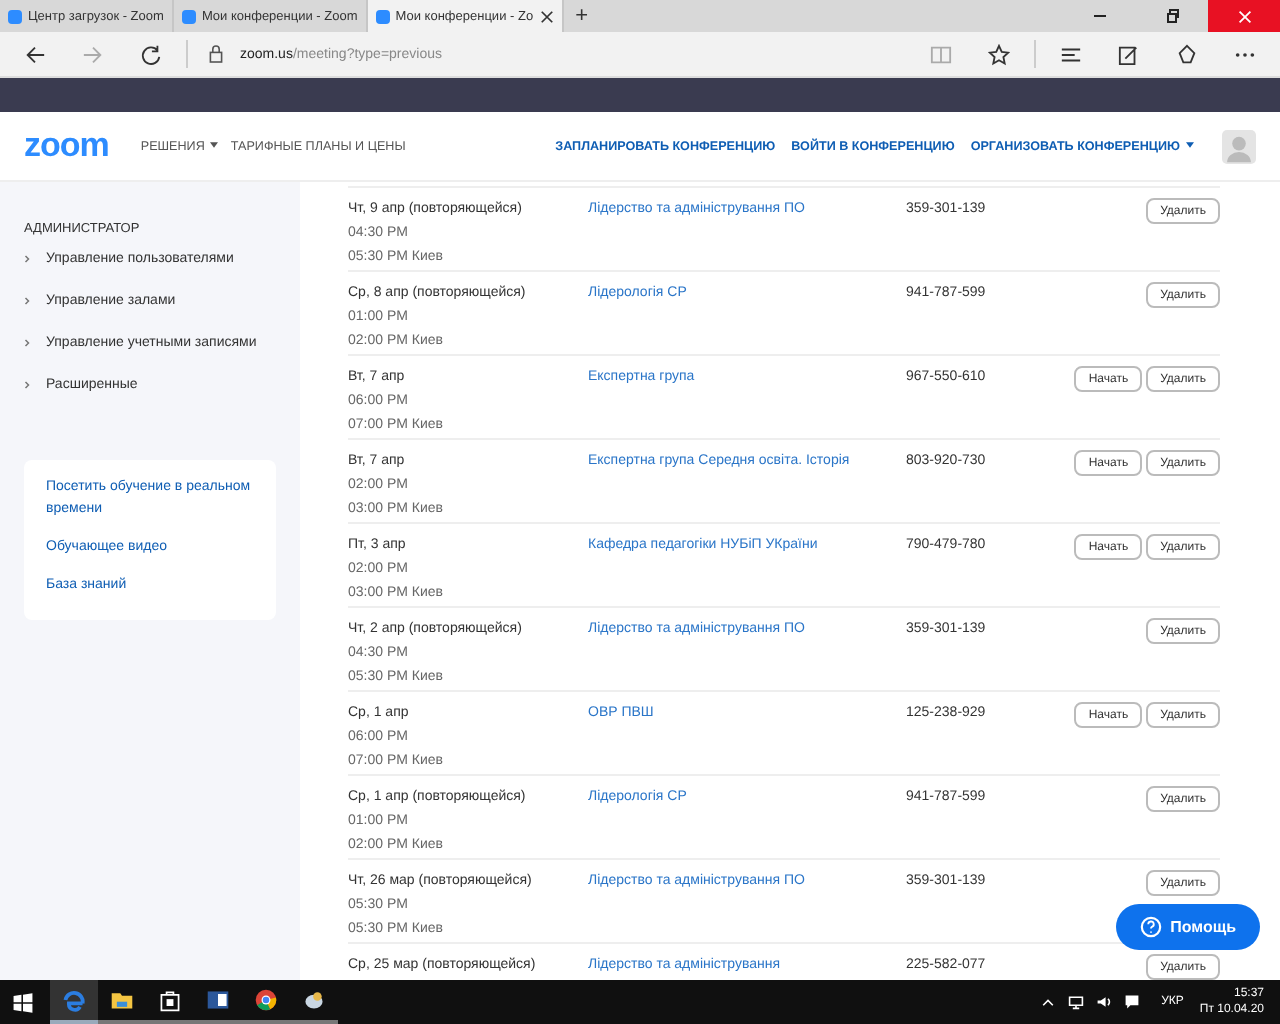 Image resolution: width=1280 pixels, height=1024 pixels. What do you see at coordinates (1075, 1002) in the screenshot?
I see `network-icon` at bounding box center [1075, 1002].